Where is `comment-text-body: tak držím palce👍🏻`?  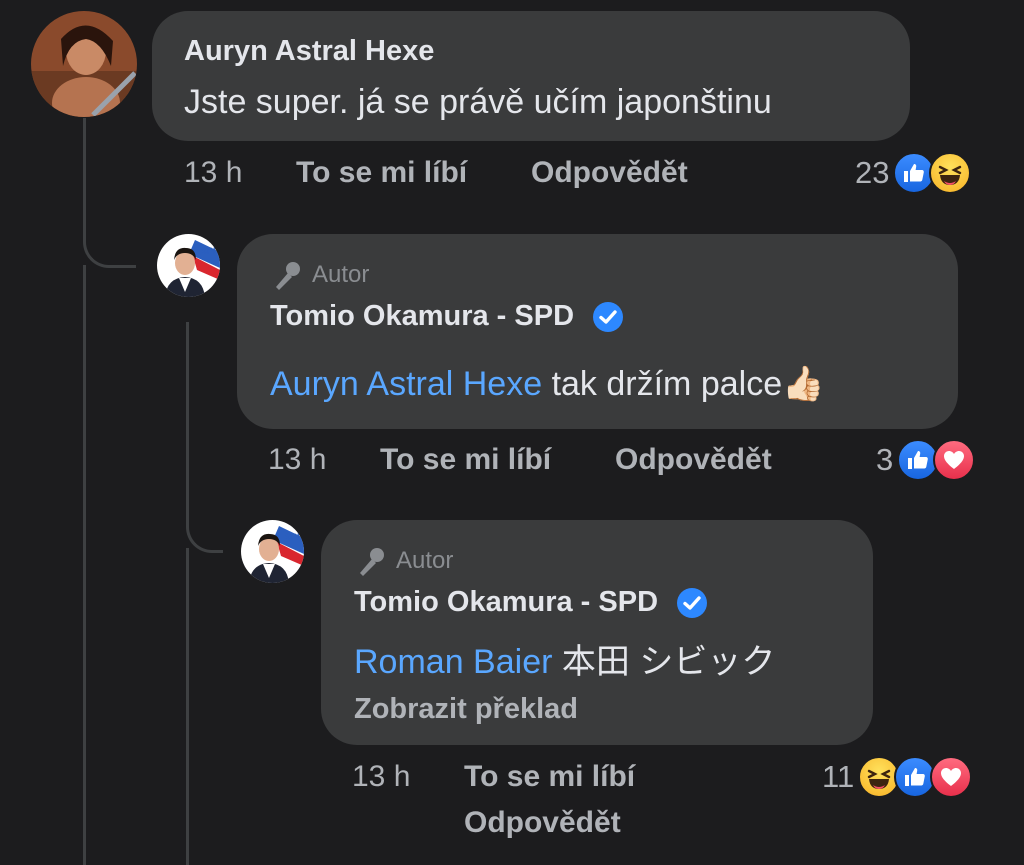
comment-text-body: tak držím palce👍🏻 is located at coordinates (683, 384).